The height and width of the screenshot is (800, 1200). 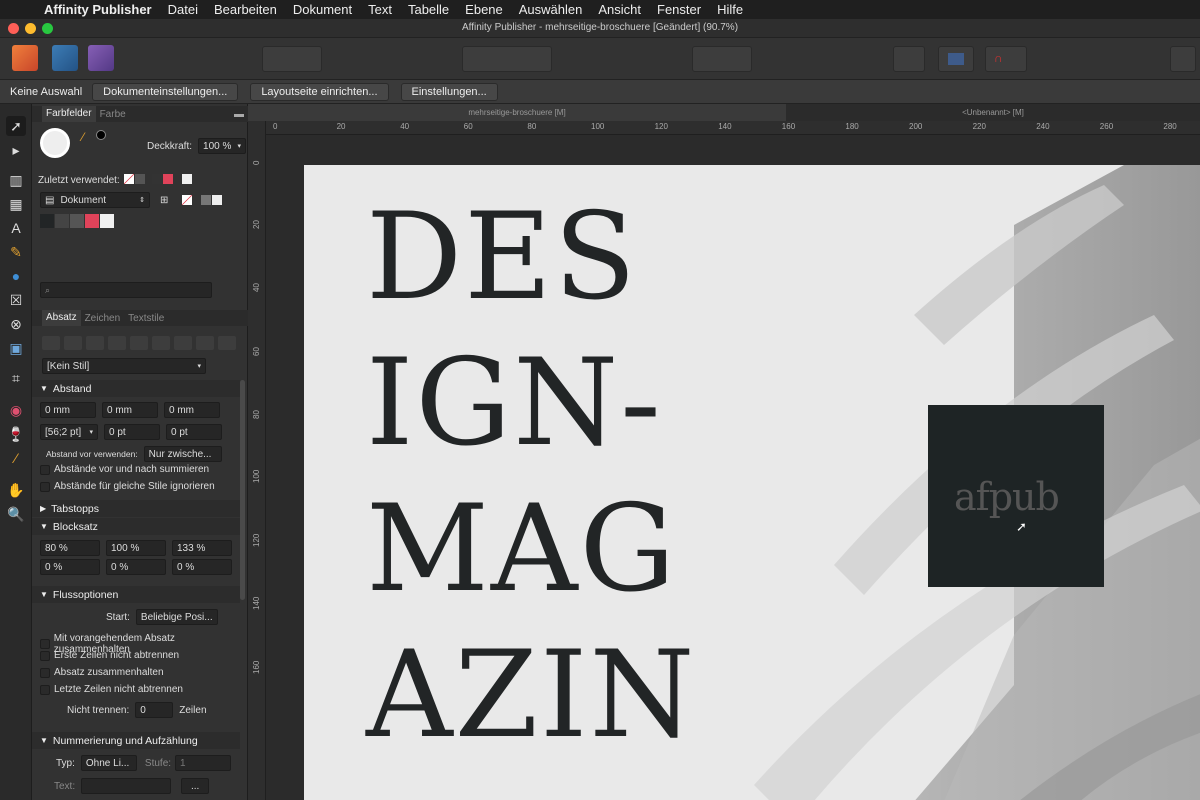 What do you see at coordinates (1016, 496) in the screenshot?
I see `logo-box: afpub` at bounding box center [1016, 496].